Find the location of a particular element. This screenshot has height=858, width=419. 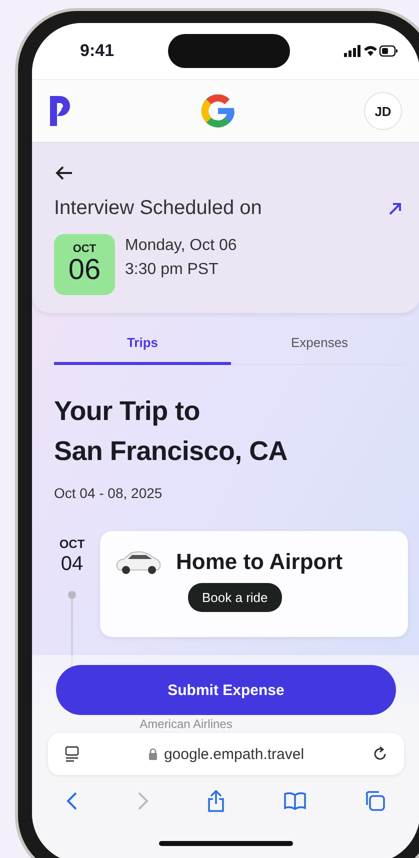

timeline-month: OCT is located at coordinates (72, 544).